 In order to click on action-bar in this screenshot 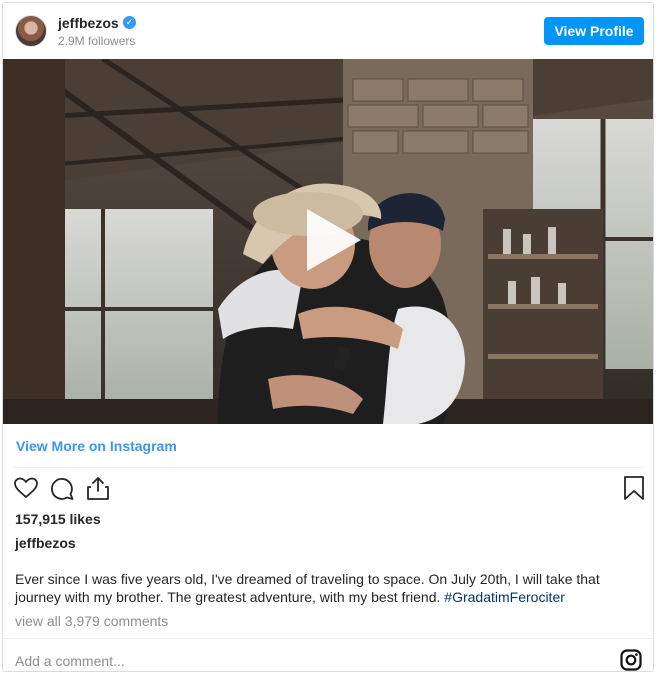, I will do `click(328, 490)`.